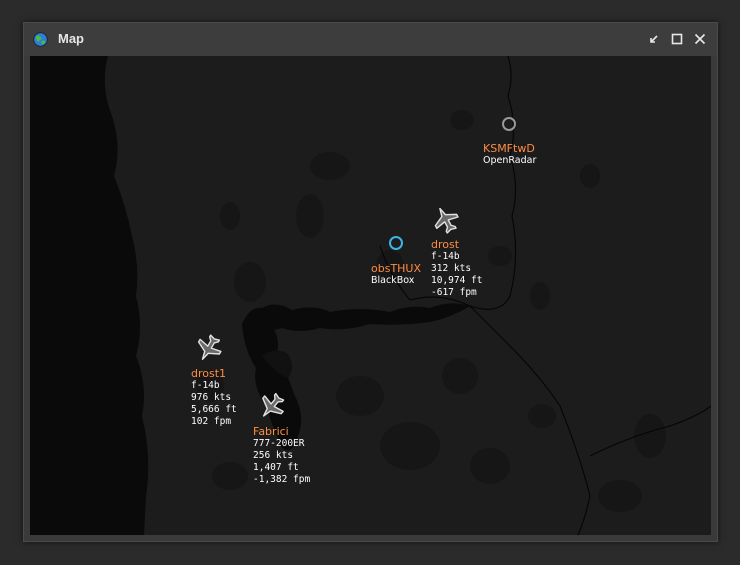 The height and width of the screenshot is (565, 740). Describe the element at coordinates (273, 455) in the screenshot. I see `aircraft-speed: 256 kts` at that location.